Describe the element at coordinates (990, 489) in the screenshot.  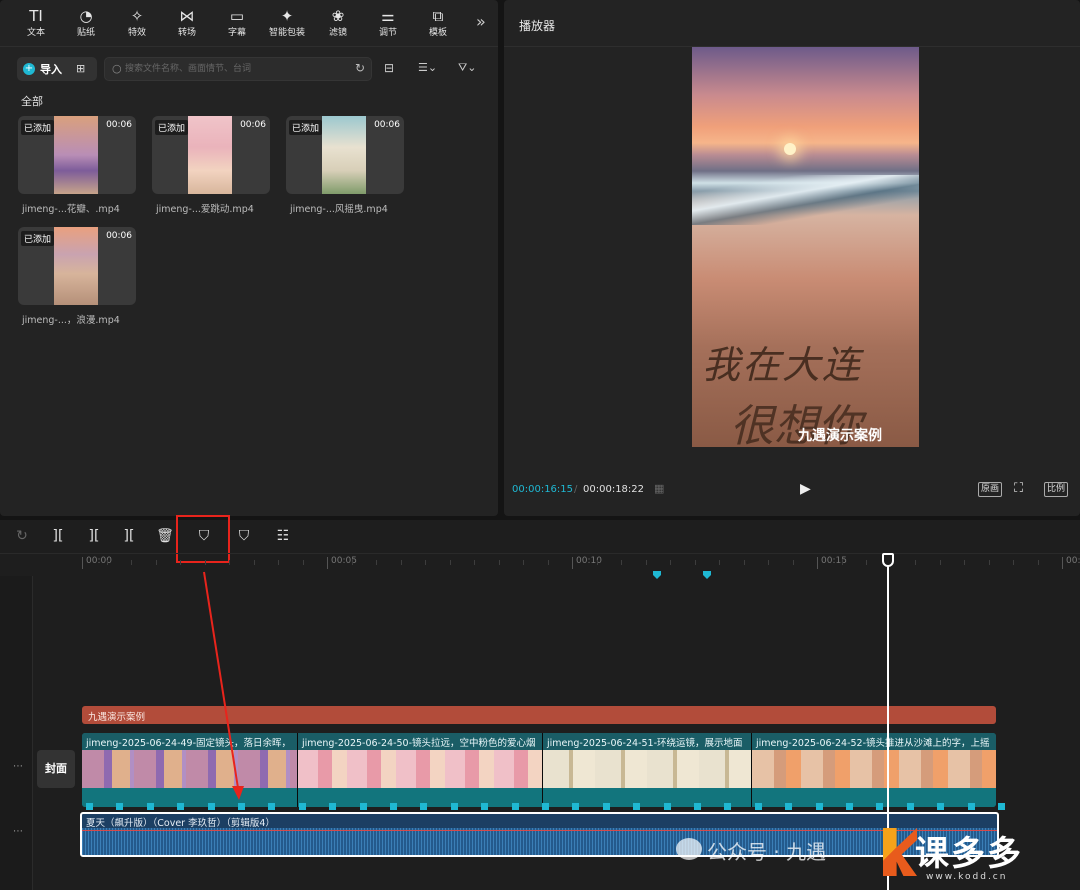
I see `original-quality-button: 原画` at that location.